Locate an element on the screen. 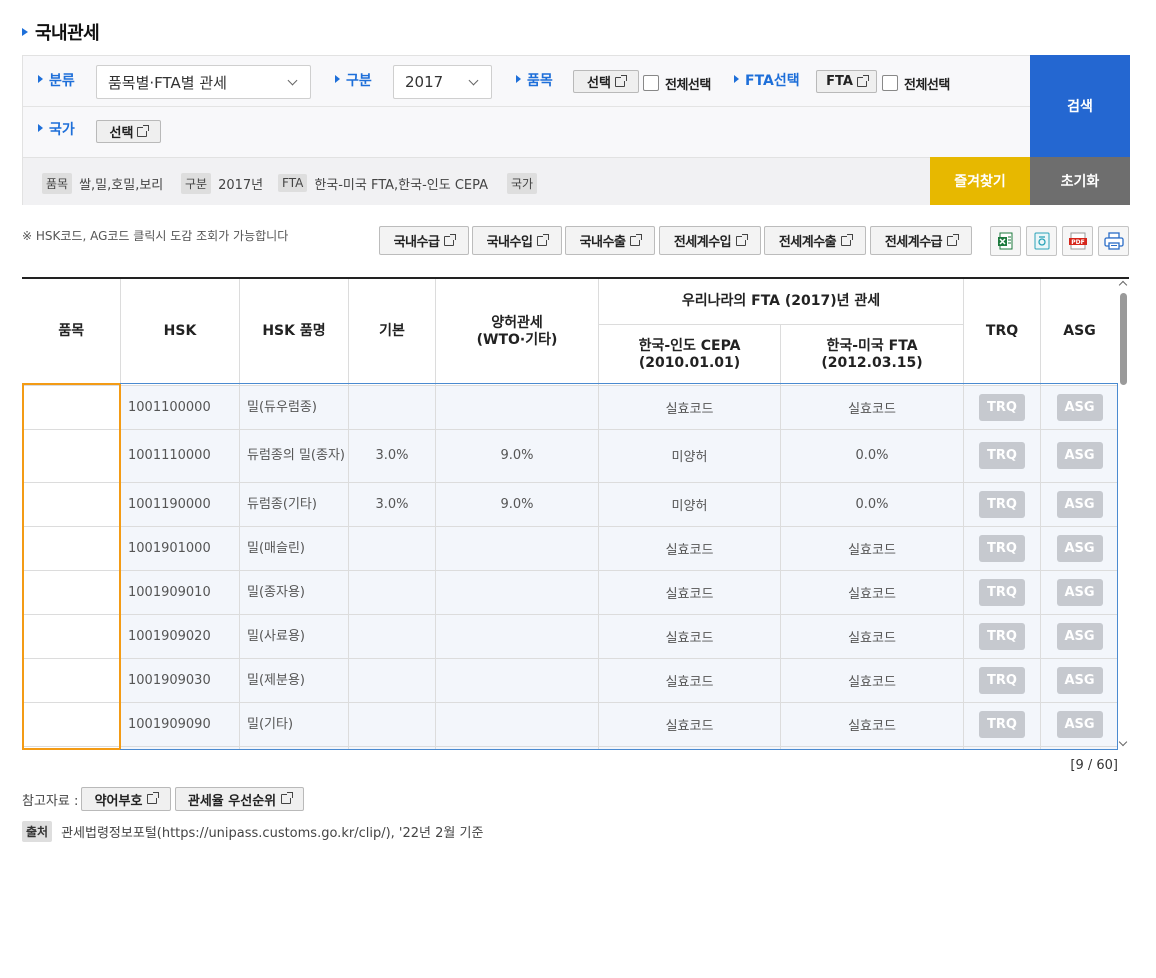  classification-select: 품목별·FTA별 관세 is located at coordinates (203, 82).